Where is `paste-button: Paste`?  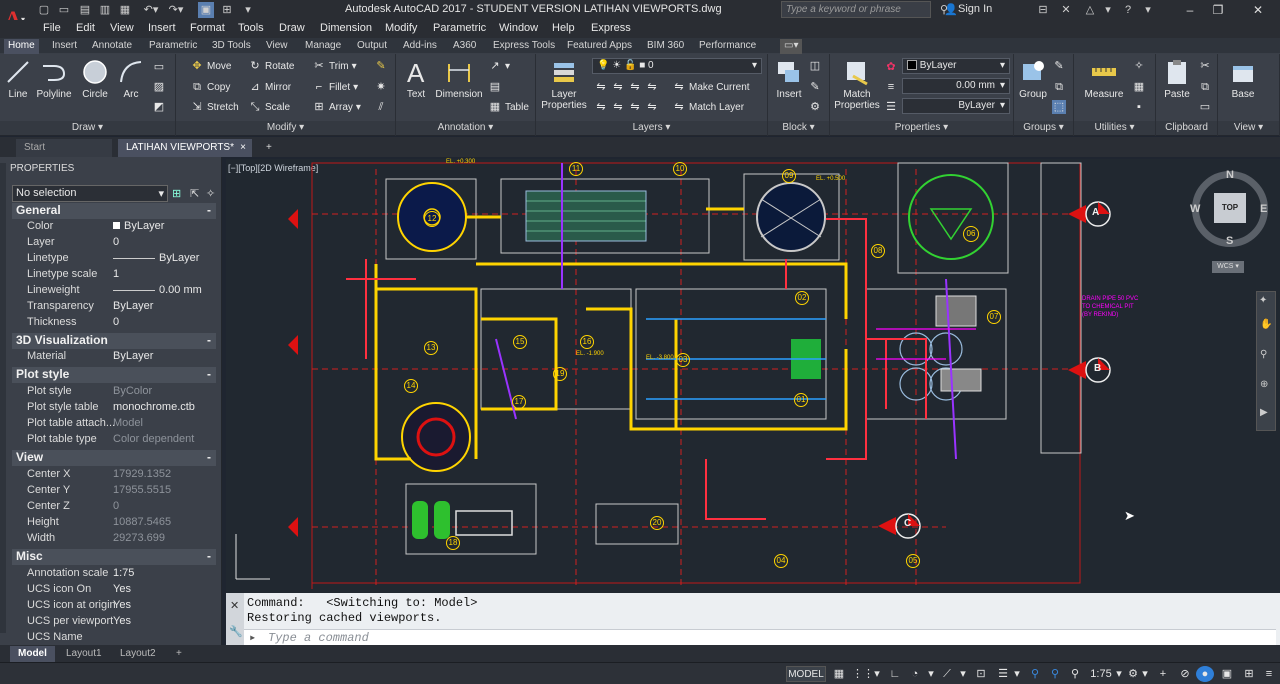
paste-button: Paste is located at coordinates (1177, 79).